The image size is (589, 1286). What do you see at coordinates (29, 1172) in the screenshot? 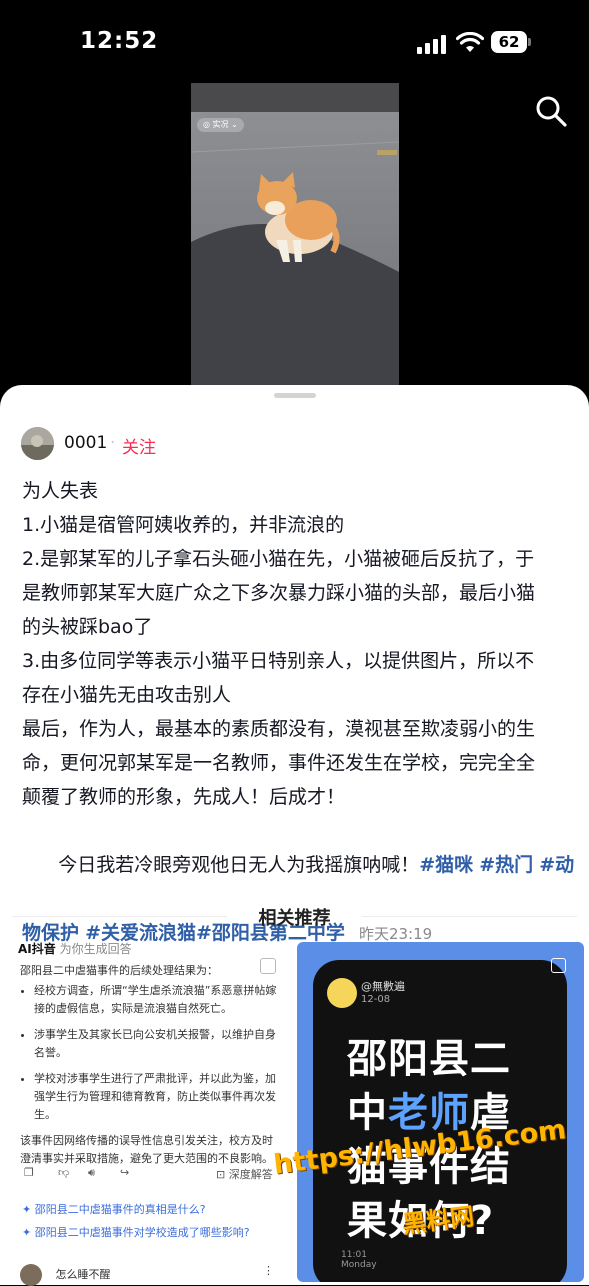
I see `copy-icon: ❐` at bounding box center [29, 1172].